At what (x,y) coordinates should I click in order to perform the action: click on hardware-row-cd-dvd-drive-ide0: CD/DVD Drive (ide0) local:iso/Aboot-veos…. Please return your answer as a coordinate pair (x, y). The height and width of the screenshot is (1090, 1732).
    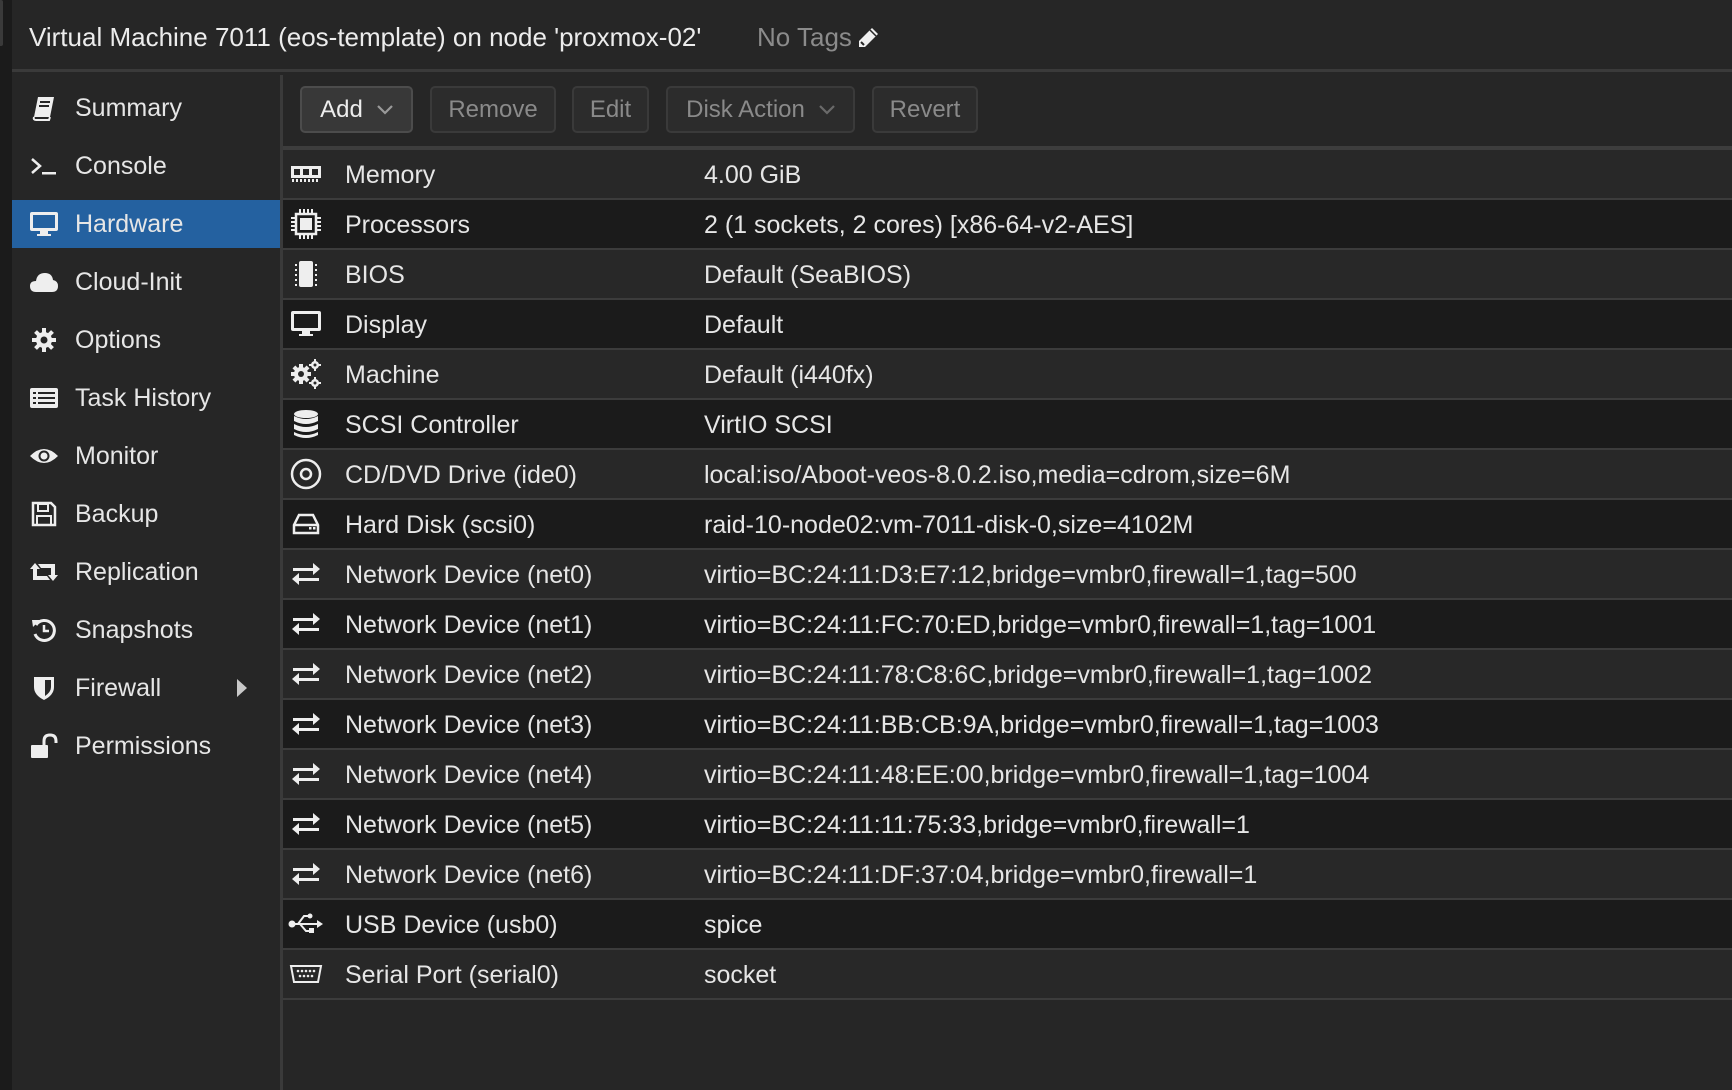
    Looking at the image, I should click on (1007, 475).